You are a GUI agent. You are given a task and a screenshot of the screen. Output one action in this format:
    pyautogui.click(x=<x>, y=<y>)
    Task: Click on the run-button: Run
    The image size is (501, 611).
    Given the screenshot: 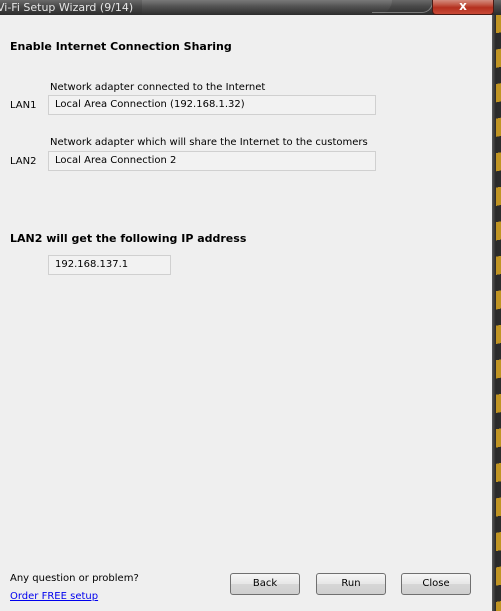 What is the action you would take?
    pyautogui.click(x=351, y=584)
    